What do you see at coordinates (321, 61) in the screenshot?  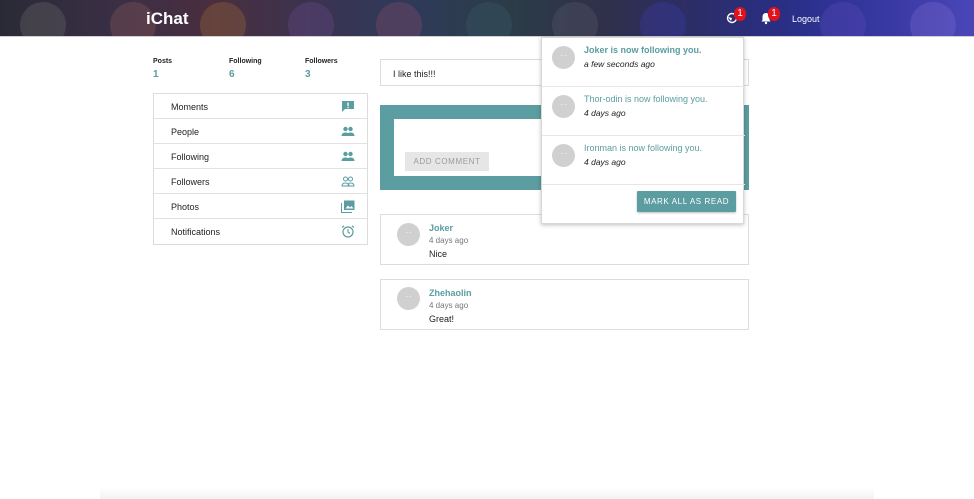 I see `stat-followers-label: Followers` at bounding box center [321, 61].